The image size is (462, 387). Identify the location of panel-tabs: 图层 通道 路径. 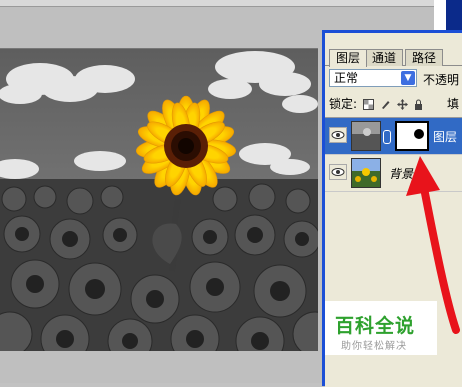
(393, 56).